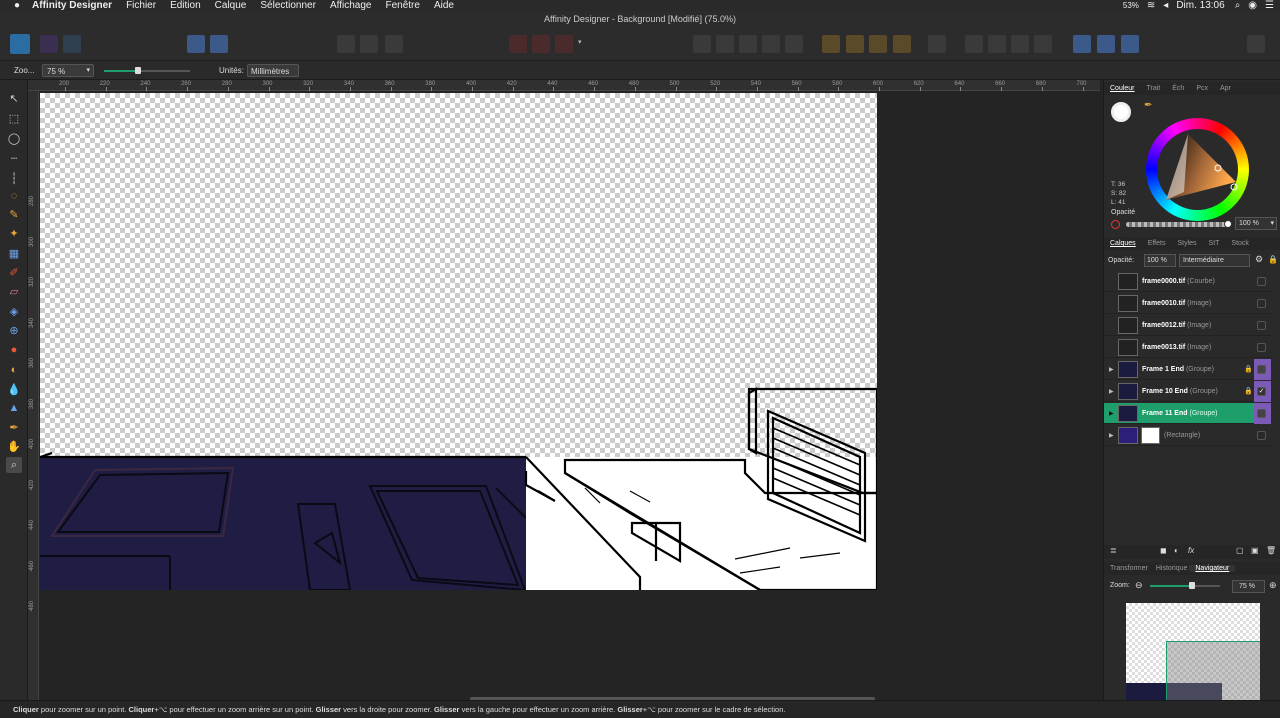 The height and width of the screenshot is (718, 1280). I want to click on ellipse-marquee-icon: ◯, so click(14, 138).